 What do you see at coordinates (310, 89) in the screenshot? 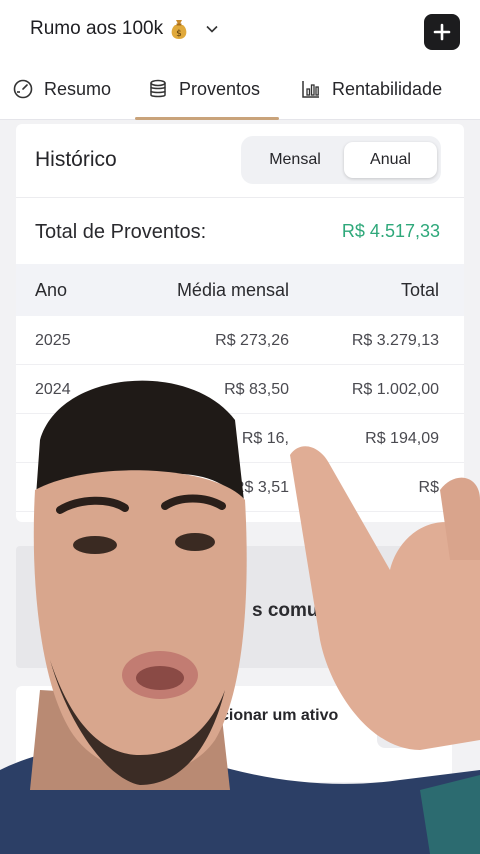
I see `bar-chart-icon` at bounding box center [310, 89].